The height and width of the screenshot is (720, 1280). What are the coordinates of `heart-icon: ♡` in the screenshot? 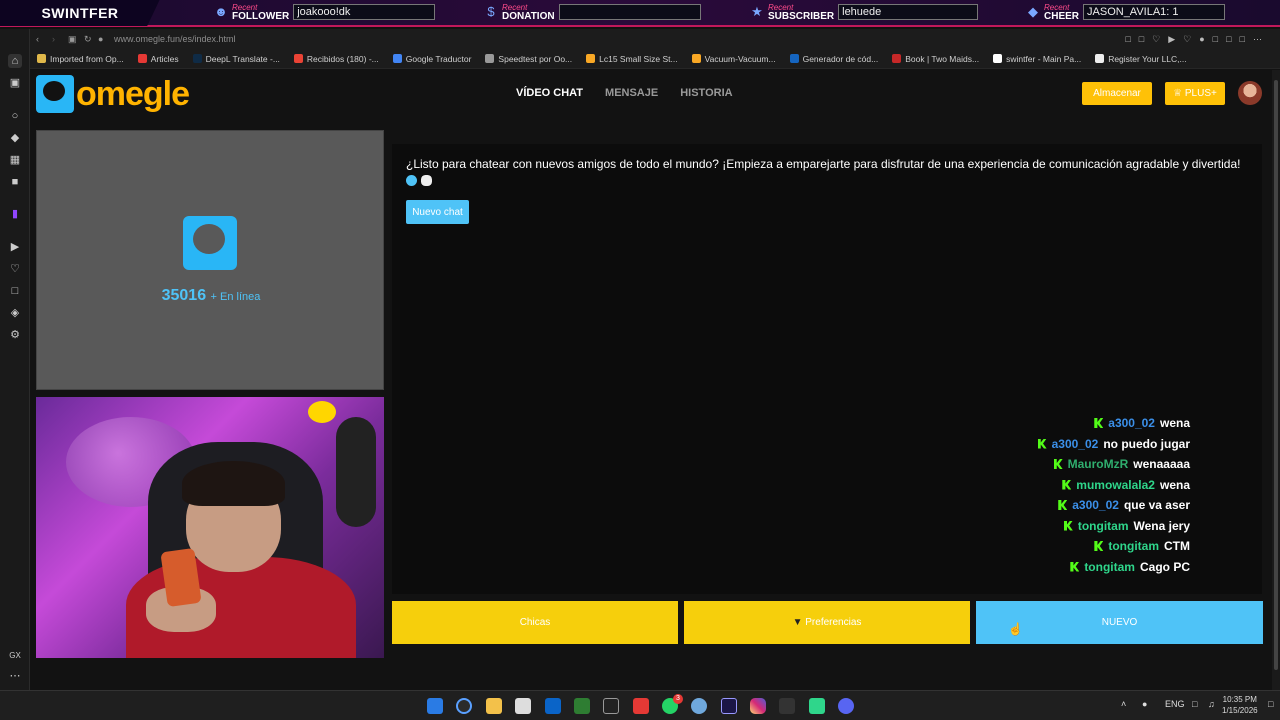 It's located at (15, 269).